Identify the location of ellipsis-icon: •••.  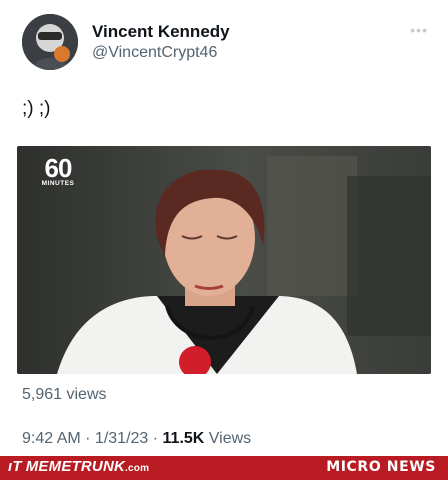
(419, 30).